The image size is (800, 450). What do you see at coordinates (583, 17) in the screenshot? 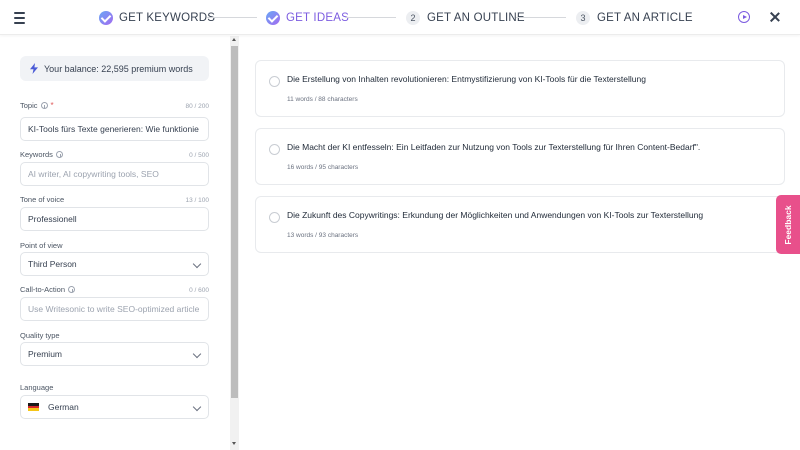
I see `step-number: 3` at bounding box center [583, 17].